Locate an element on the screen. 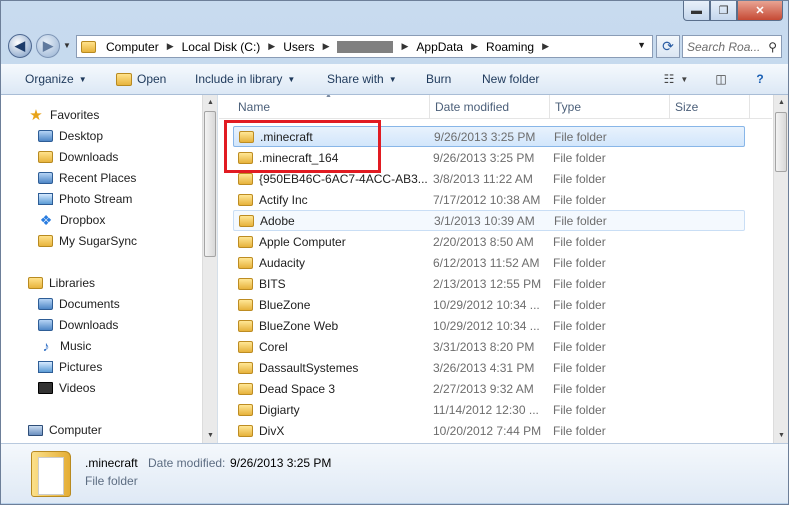 The image size is (789, 505). file-date: 7/17/2012 10:38 AM is located at coordinates (487, 199).